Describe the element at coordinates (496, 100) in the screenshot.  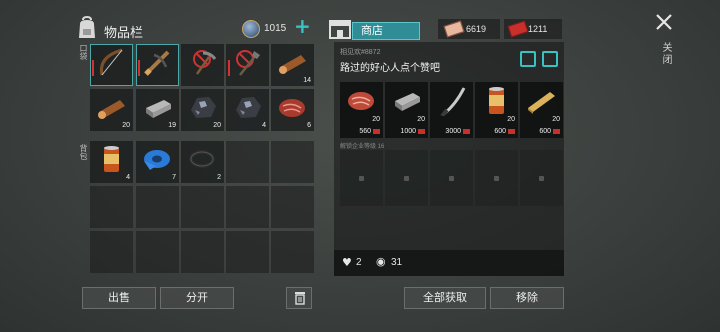
I see `canned-food-icon` at that location.